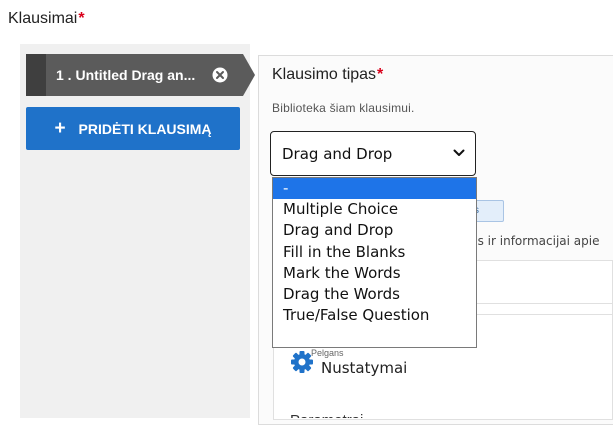 Image resolution: width=613 pixels, height=425 pixels. Describe the element at coordinates (337, 153) in the screenshot. I see `question-type-selected-value: Drag and Drop` at that location.